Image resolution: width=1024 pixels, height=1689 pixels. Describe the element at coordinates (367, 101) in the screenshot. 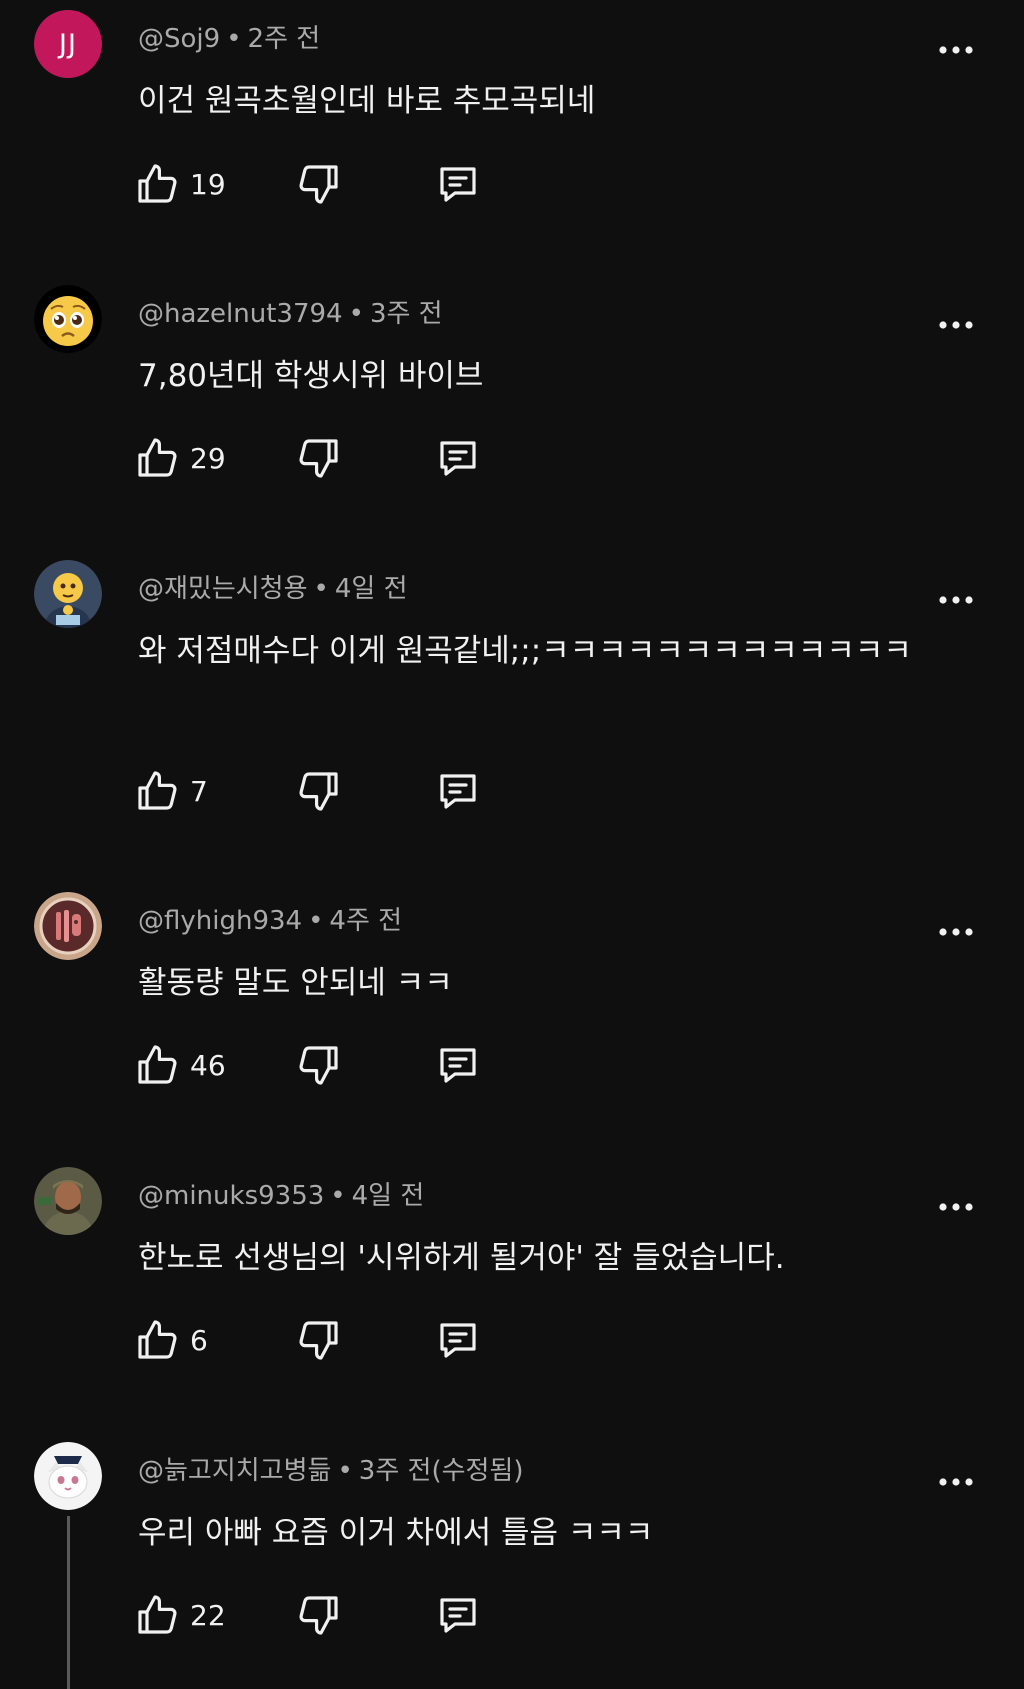

I see `comment-text: 이건 원곡초월인데 바로 추모곡되네` at that location.